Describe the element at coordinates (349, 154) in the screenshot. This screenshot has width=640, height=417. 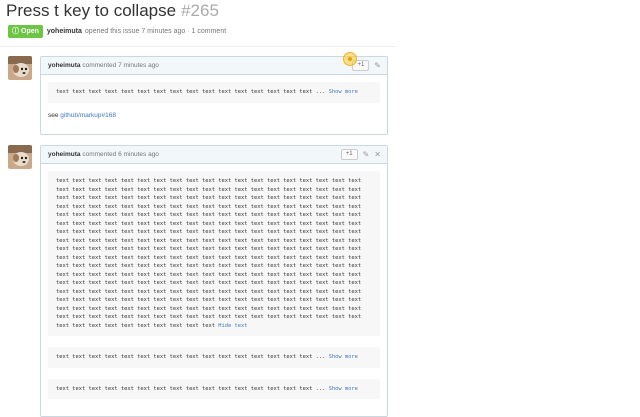
I see `plus-one-button: +1` at that location.